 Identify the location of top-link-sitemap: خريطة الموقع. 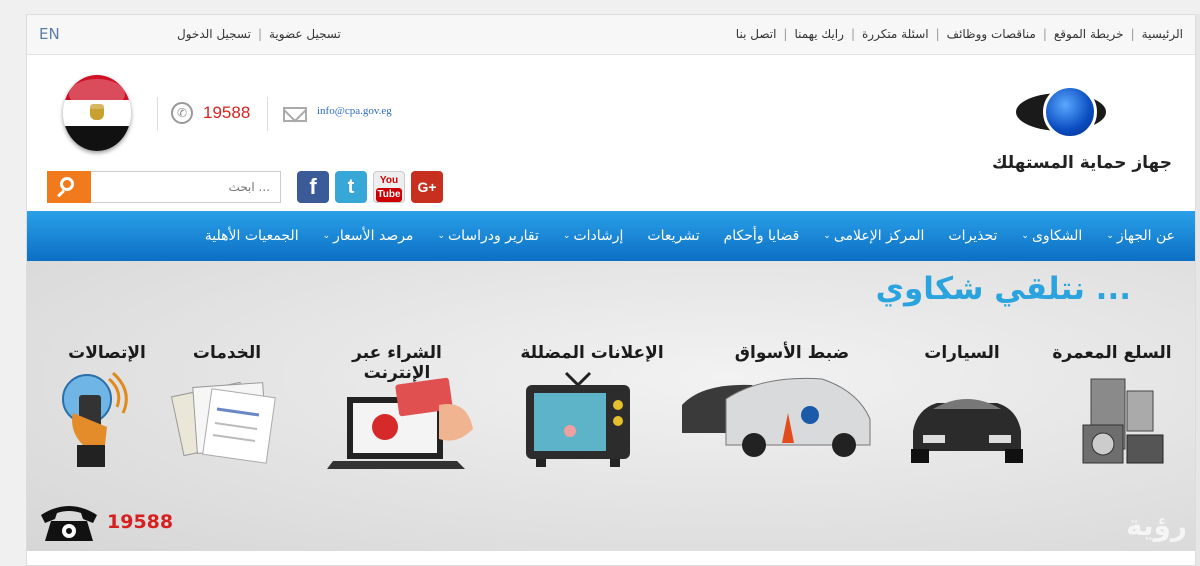
(1089, 34).